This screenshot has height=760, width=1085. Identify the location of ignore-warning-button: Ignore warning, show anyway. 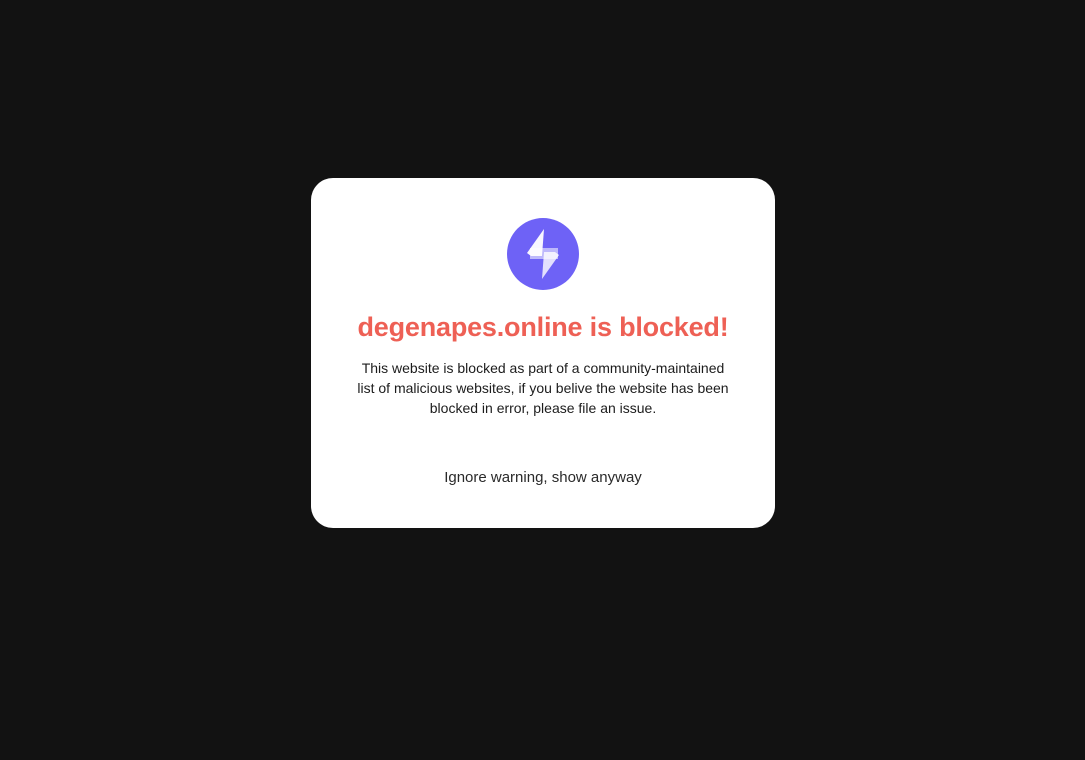
(543, 478).